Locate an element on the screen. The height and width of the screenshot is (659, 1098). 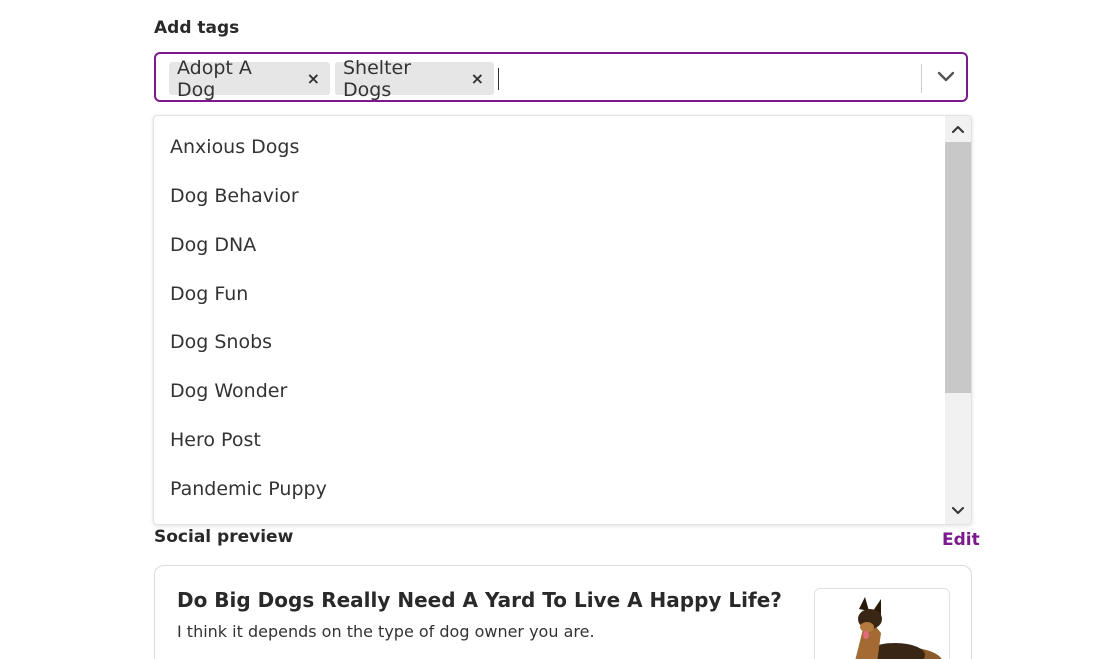
menu-option-anxious-dogs: Anxious Dogs is located at coordinates (555, 146).